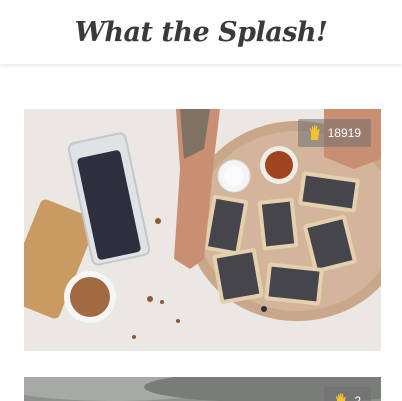 The image size is (402, 401). I want to click on likes-count: 2, so click(357, 397).